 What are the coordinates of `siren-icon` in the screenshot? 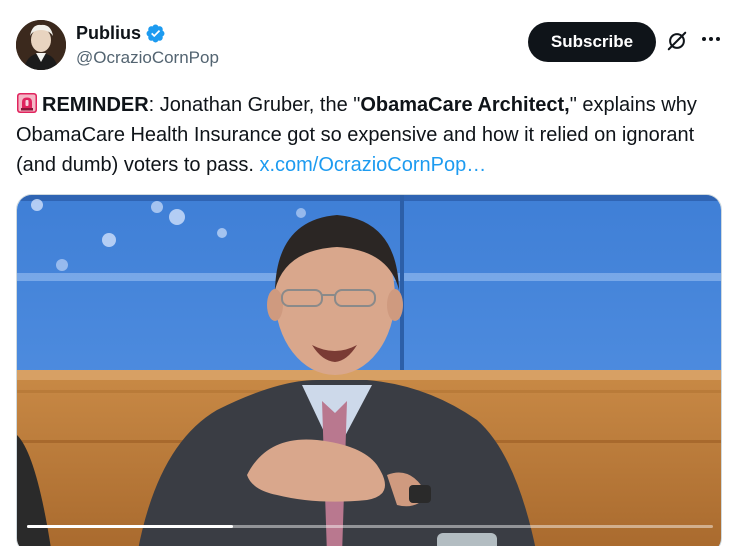 It's located at (27, 103).